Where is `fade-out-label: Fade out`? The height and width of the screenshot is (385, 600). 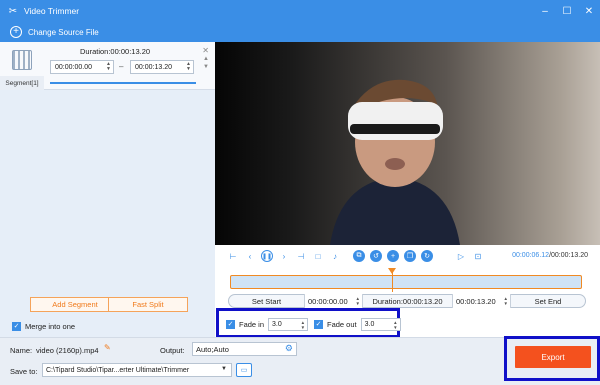
fade-out-label: Fade out is located at coordinates (342, 324).